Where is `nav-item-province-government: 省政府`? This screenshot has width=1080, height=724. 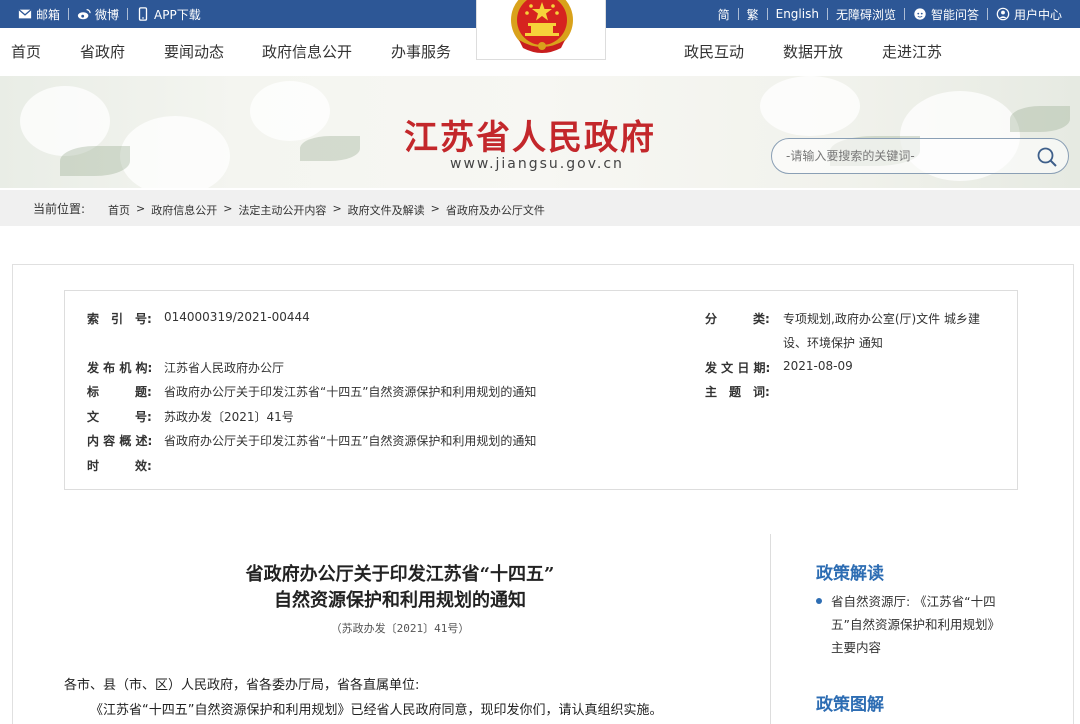
nav-item-province-government: 省政府 is located at coordinates (102, 52).